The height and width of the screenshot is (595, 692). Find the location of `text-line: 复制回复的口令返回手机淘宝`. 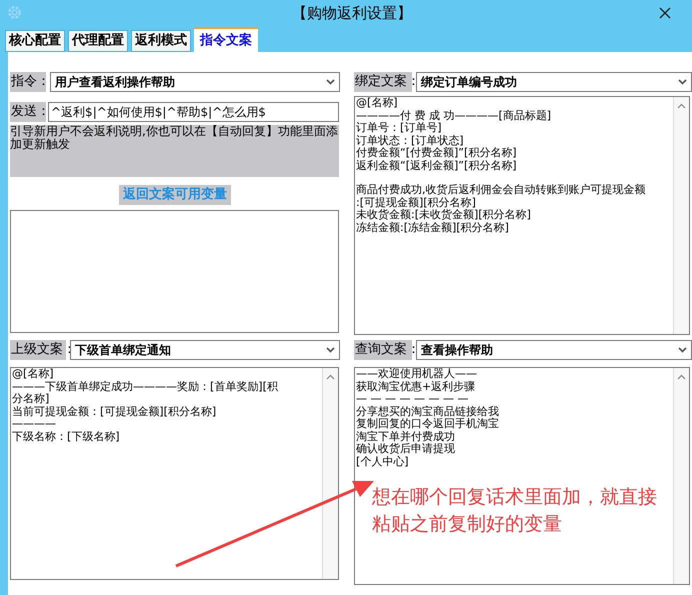

text-line: 复制回复的口令返回手机淘宝 is located at coordinates (428, 424).